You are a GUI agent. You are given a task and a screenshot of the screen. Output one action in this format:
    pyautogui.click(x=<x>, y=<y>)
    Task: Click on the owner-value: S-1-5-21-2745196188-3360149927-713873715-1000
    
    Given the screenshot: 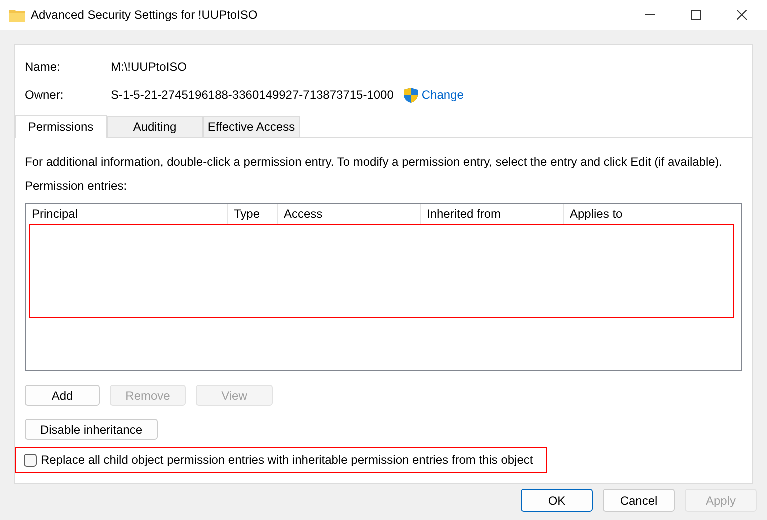 What is the action you would take?
    pyautogui.click(x=252, y=95)
    